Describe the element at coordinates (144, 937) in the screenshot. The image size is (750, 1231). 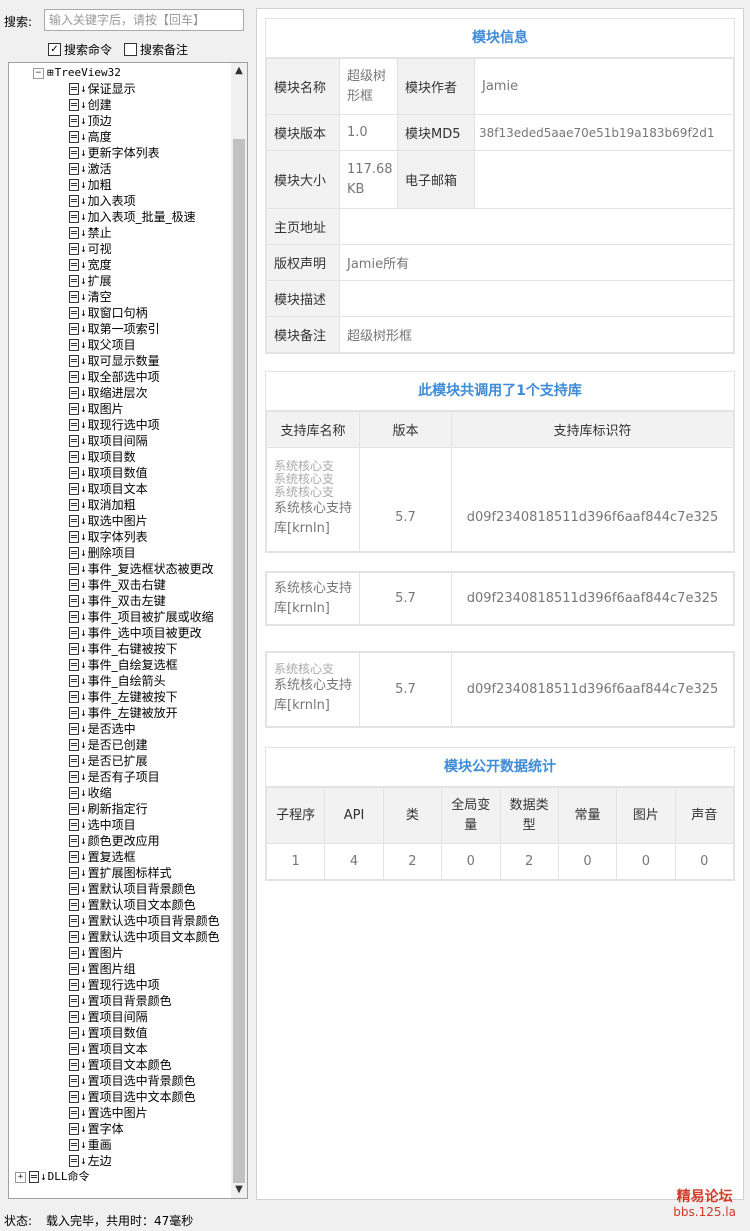
I see `tree-item: ↓ 置默认选中项目文本颜色` at that location.